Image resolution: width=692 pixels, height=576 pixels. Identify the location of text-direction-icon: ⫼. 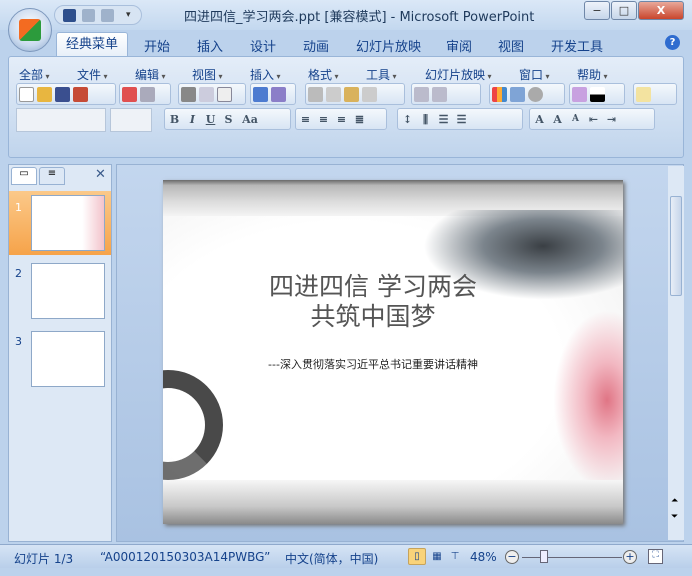
(425, 119).